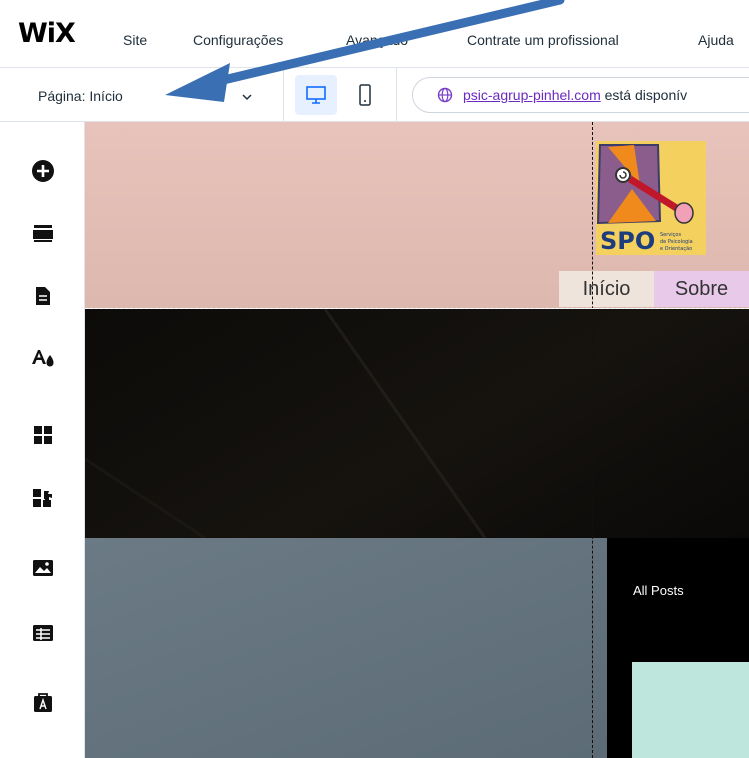 Image resolution: width=749 pixels, height=758 pixels. I want to click on mobile-icon, so click(365, 95).